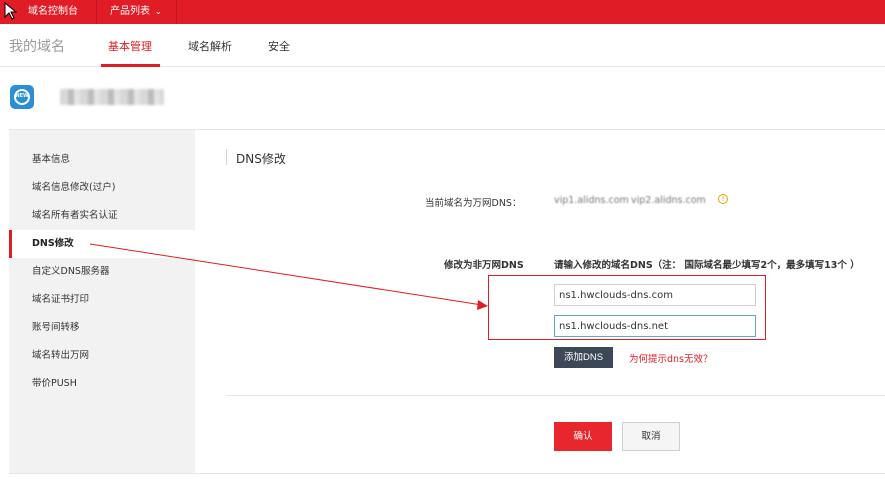 Image resolution: width=885 pixels, height=479 pixels. What do you see at coordinates (279, 46) in the screenshot?
I see `tab-security: 安全` at bounding box center [279, 46].